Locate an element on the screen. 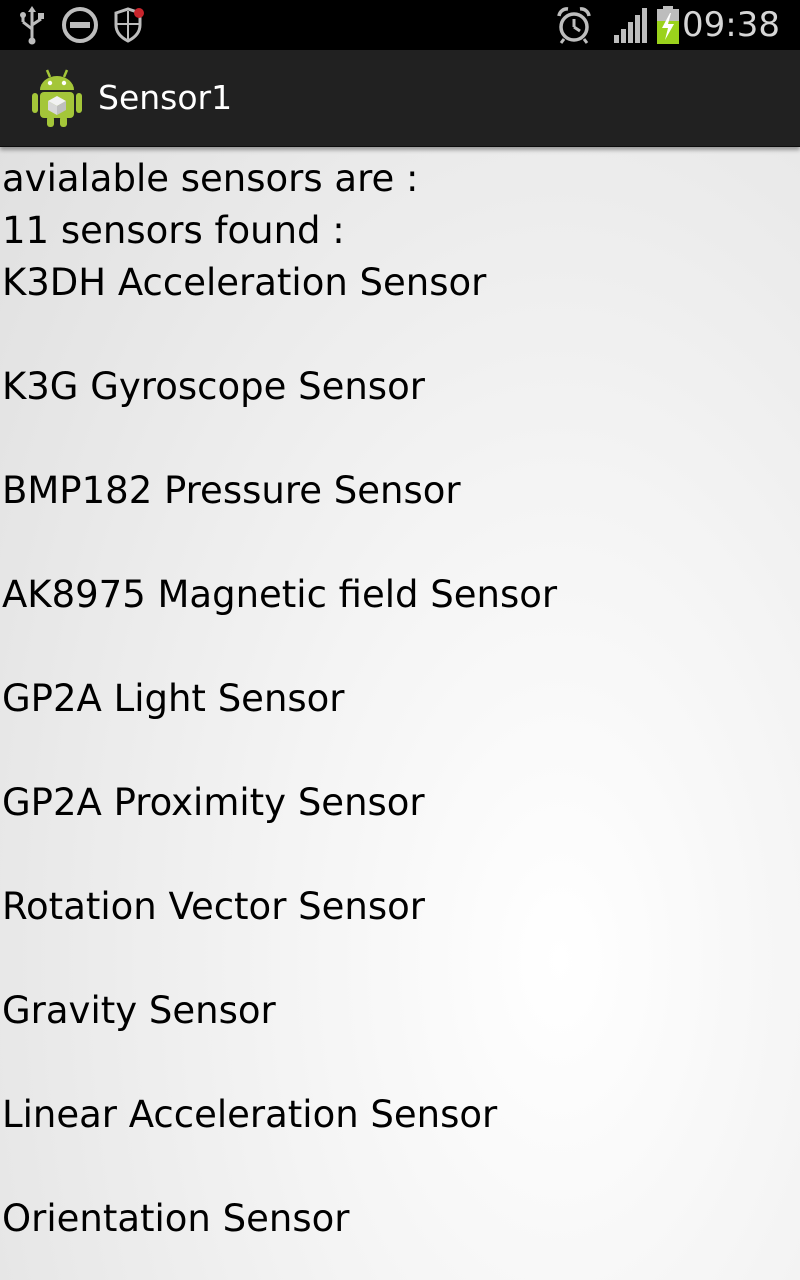  signal-icon is located at coordinates (630, 25).